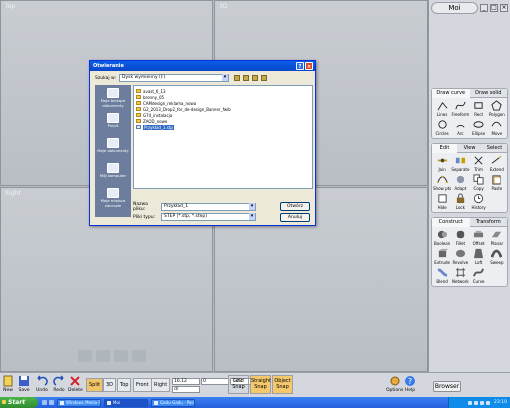  Describe the element at coordinates (42, 384) in the screenshot. I see `undo-button: Undo` at that location.